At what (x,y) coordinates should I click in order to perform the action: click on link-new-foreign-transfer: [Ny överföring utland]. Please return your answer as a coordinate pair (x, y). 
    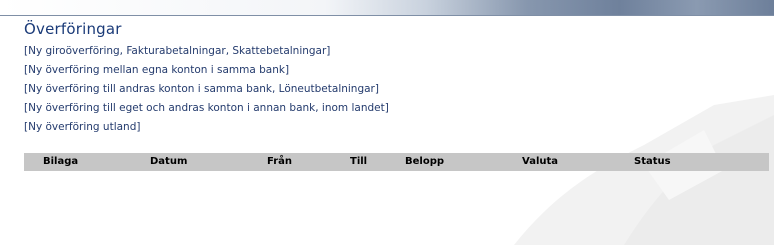
    Looking at the image, I should click on (206, 127).